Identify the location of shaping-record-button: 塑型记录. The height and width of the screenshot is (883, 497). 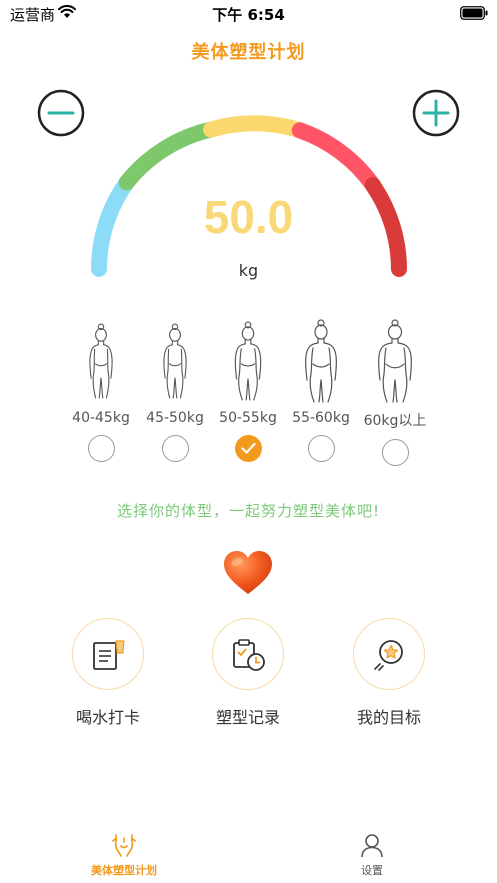
(248, 673).